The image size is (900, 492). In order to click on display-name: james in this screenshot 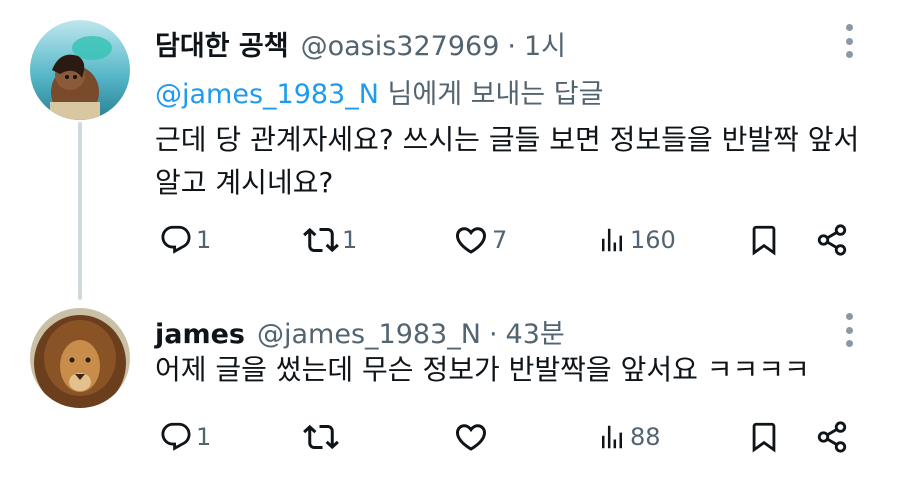, I will do `click(200, 334)`.